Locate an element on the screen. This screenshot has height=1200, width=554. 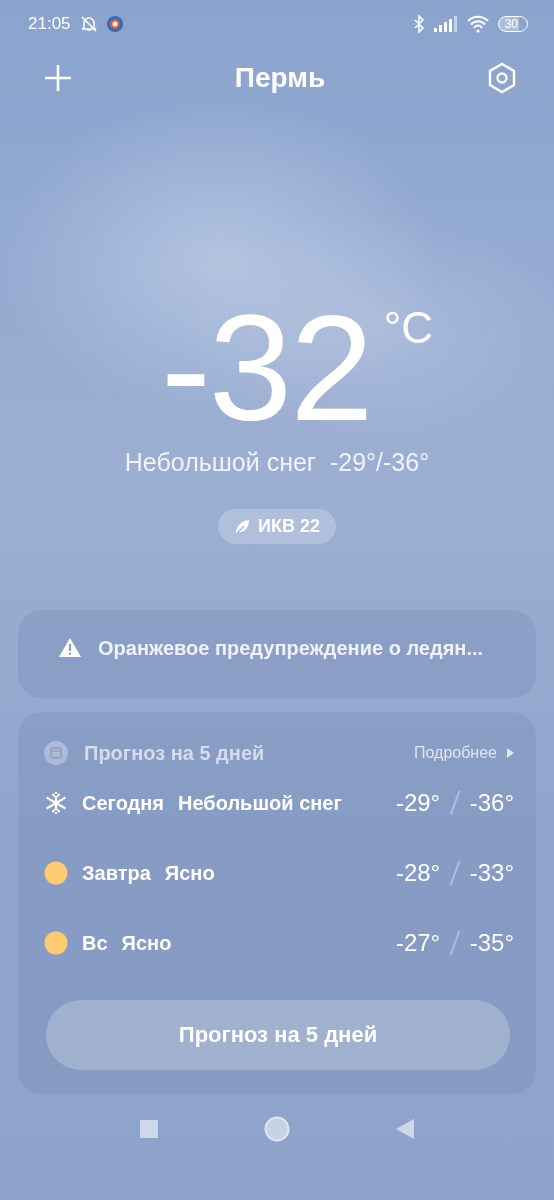
recents-icon is located at coordinates (149, 1129).